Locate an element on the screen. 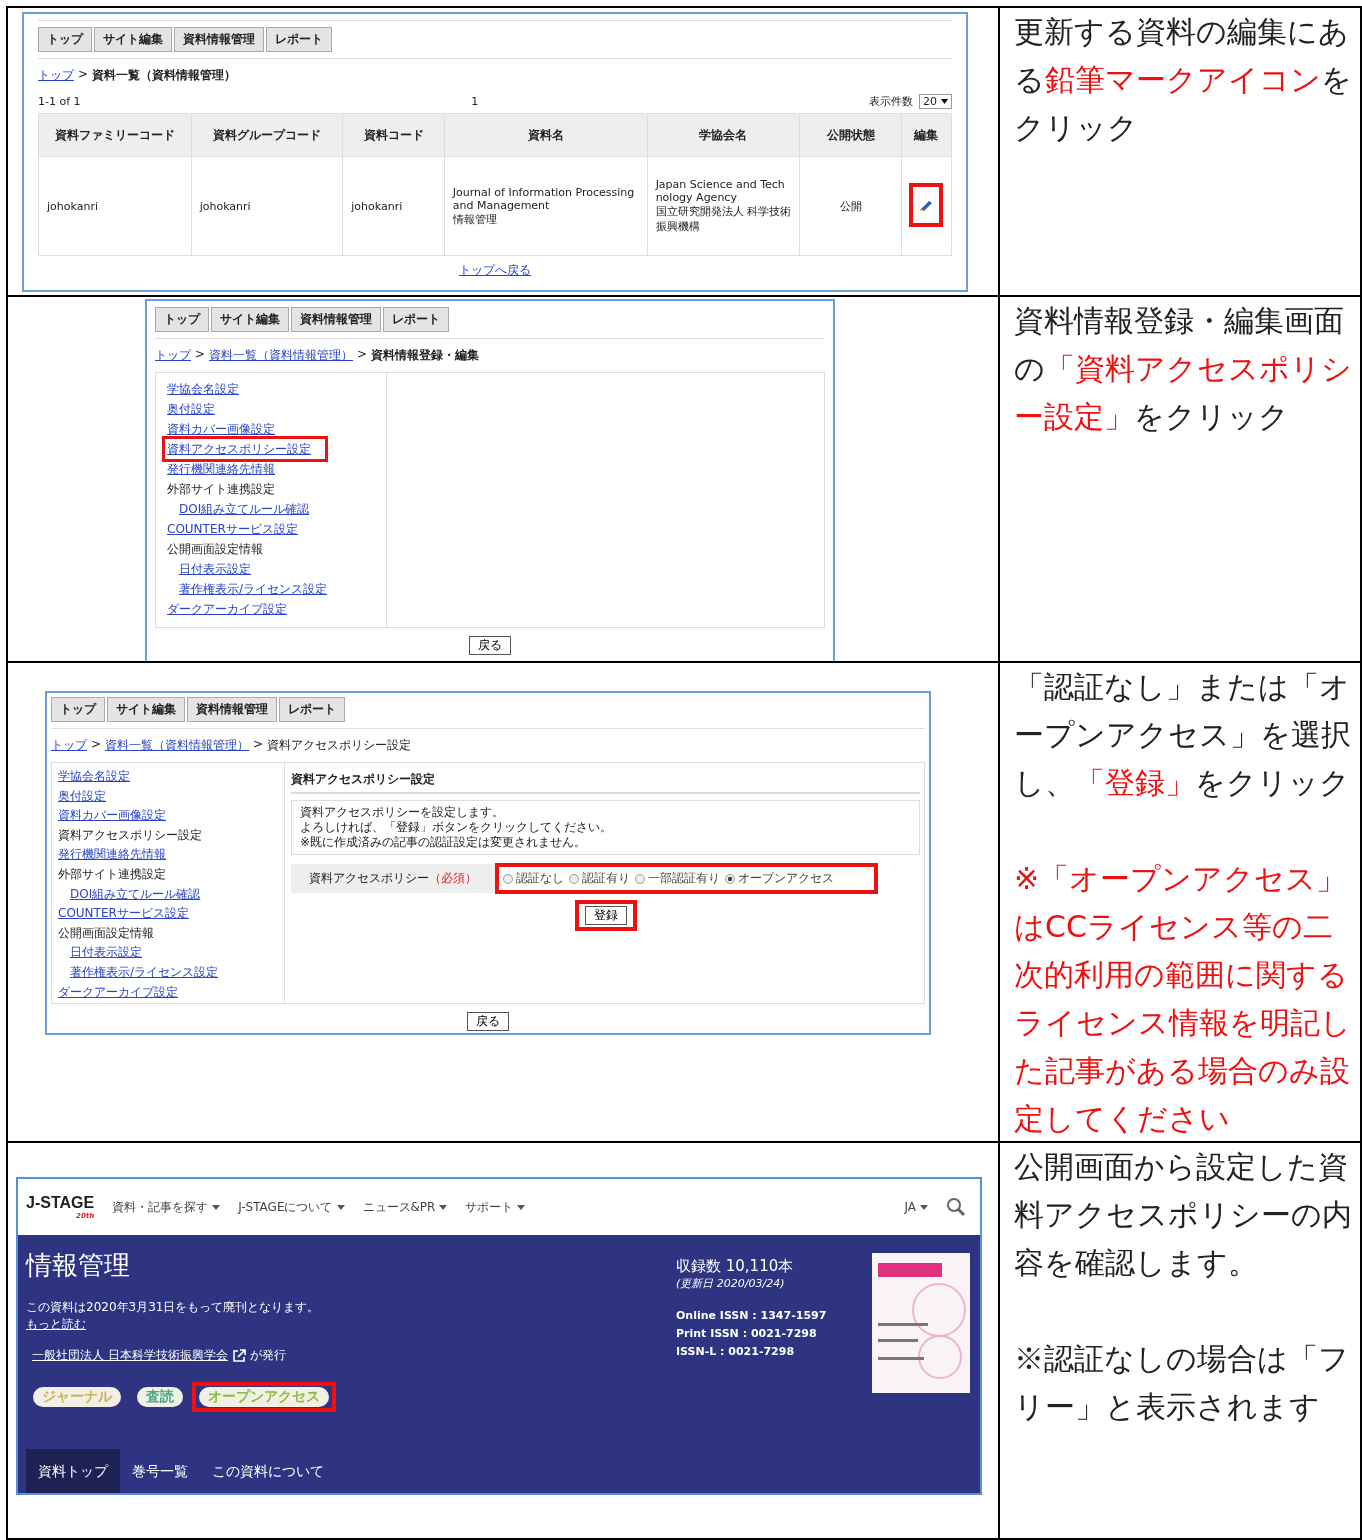 This screenshot has height=1540, width=1362. instruction-text: ※認証なしの場合は「フリー」と表示されます is located at coordinates (1182, 1383).